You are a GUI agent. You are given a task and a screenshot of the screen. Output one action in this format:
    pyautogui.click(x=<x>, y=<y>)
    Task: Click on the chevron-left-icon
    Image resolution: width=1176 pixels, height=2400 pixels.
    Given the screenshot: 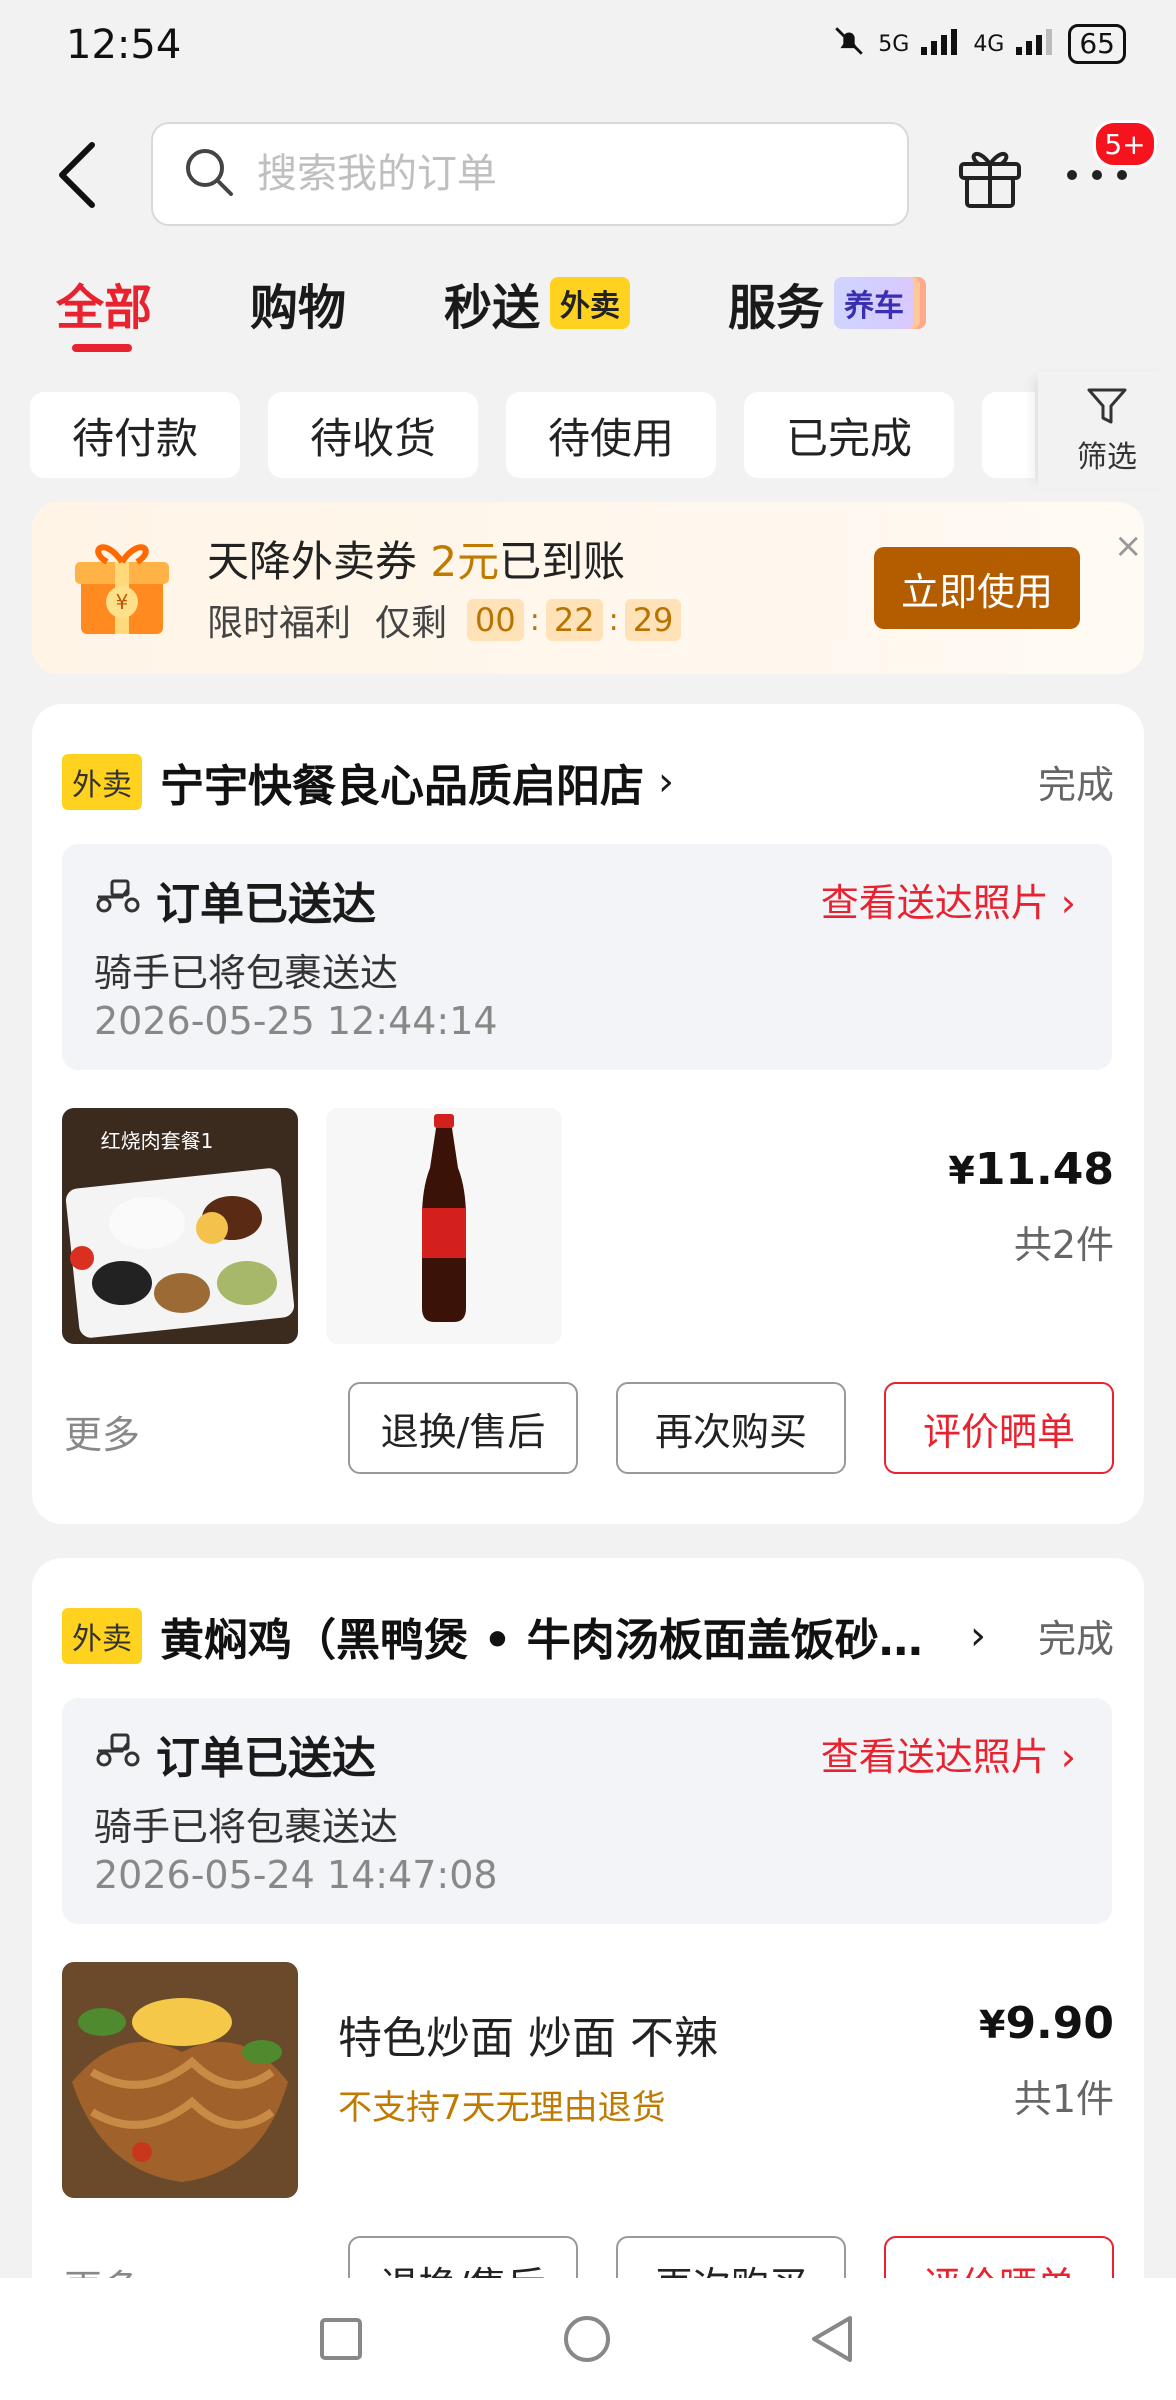 What is the action you would take?
    pyautogui.click(x=77, y=175)
    